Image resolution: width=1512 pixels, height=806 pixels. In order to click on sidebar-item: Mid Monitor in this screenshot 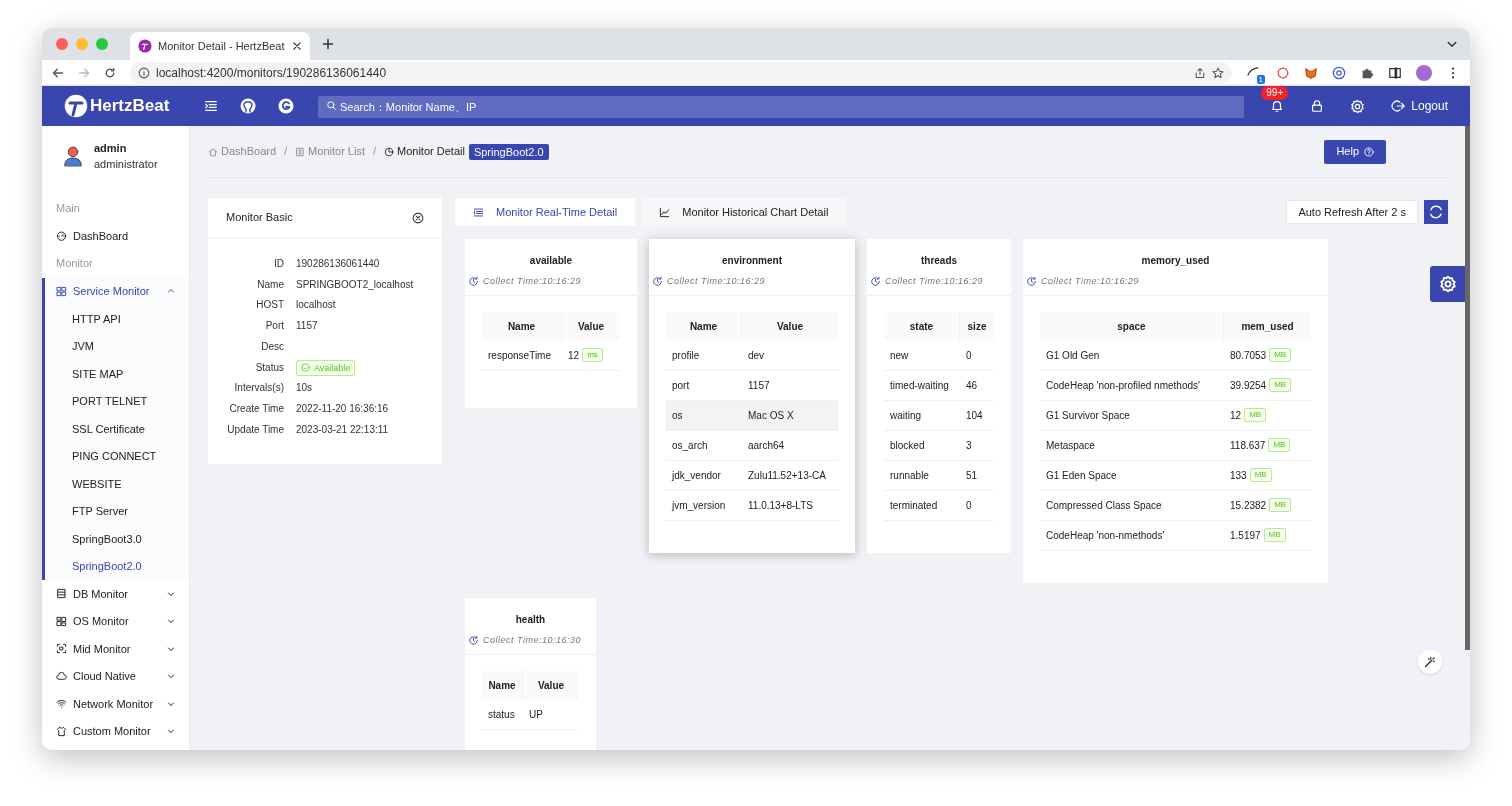, I will do `click(117, 649)`.